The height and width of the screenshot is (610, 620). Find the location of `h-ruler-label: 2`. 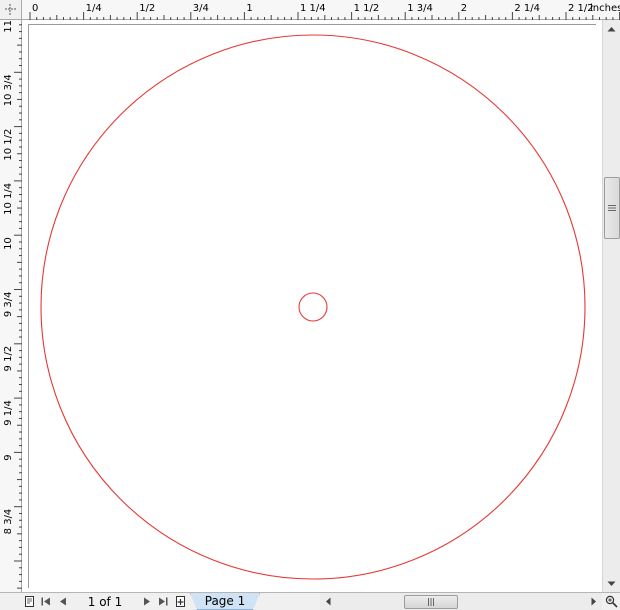

h-ruler-label: 2 is located at coordinates (464, 8).